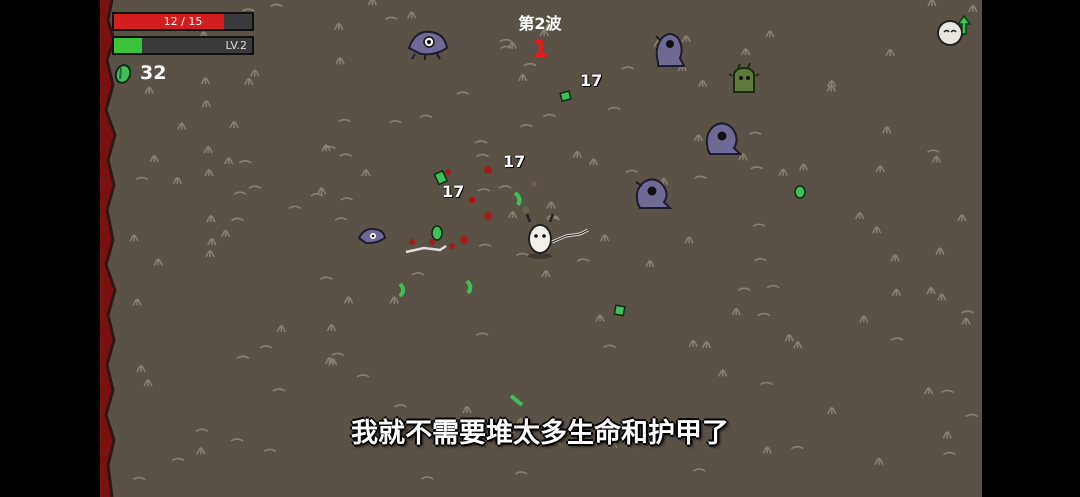 This screenshot has height=497, width=1080. I want to click on wave-label: 第2波, so click(540, 23).